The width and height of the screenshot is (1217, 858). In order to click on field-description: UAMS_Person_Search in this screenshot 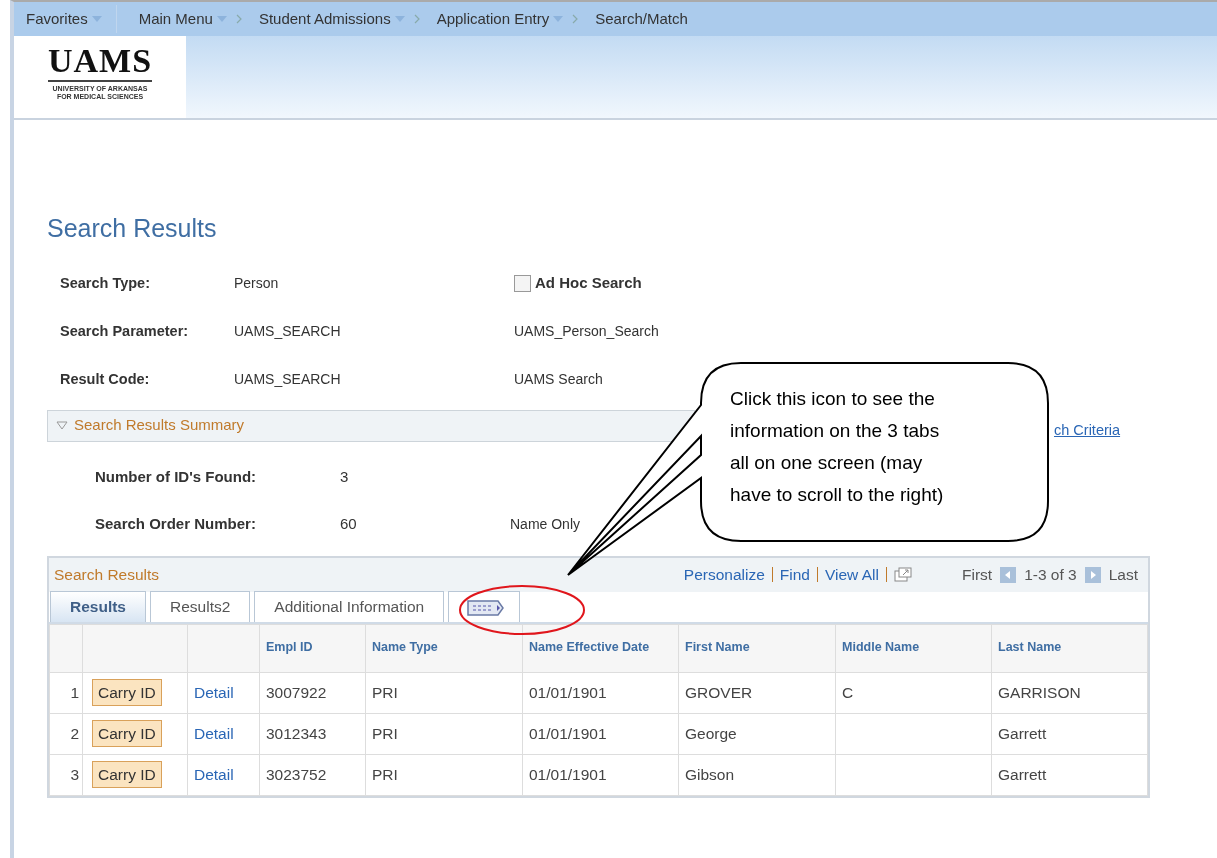, I will do `click(586, 331)`.